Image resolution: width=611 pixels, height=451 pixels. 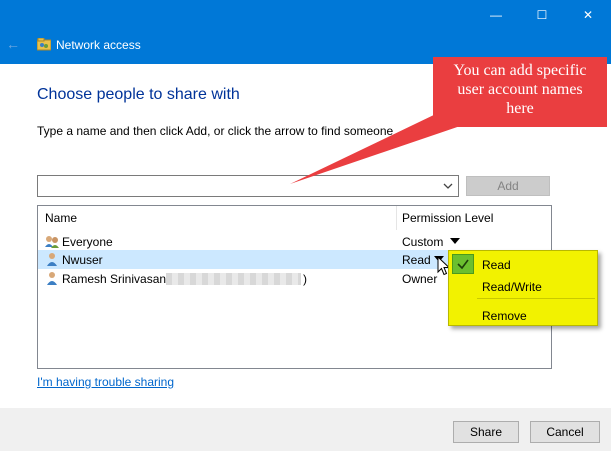 I want to click on row-name: Ramesh Srinivasan, so click(x=114, y=279).